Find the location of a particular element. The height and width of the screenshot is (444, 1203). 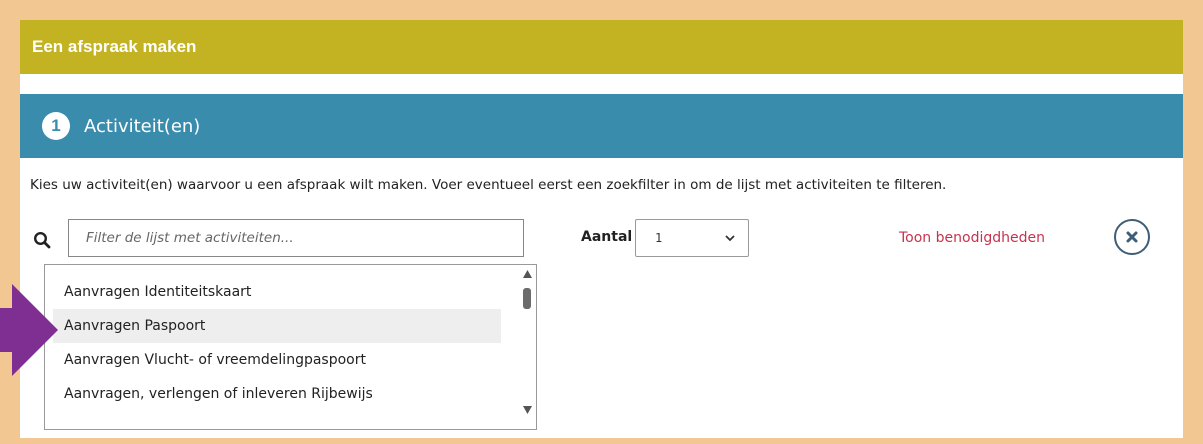

chevron-down-icon is located at coordinates (730, 238).